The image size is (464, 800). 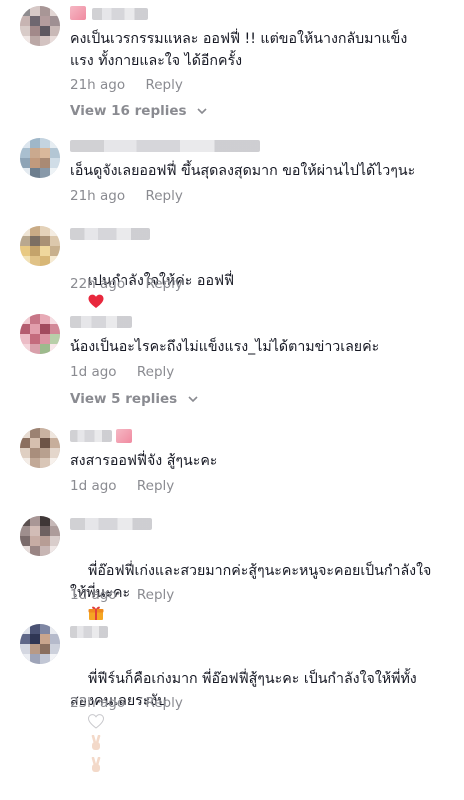 I want to click on comment-text: สงสารออฟฟี่จัง สู้ๆนะคะ, so click(x=144, y=461).